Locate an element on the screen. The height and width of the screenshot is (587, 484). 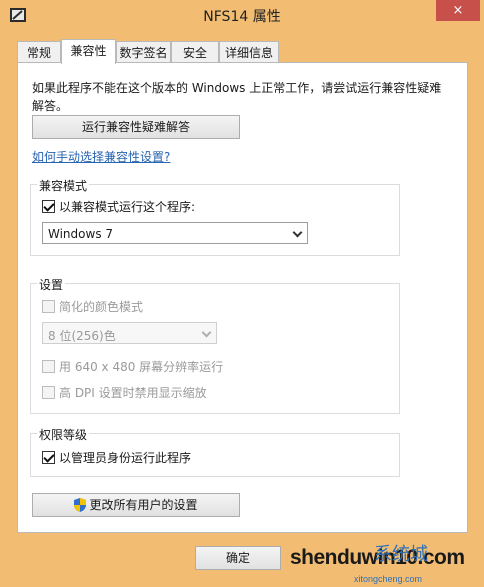
watermark-cn: 系统城 is located at coordinates (401, 554).